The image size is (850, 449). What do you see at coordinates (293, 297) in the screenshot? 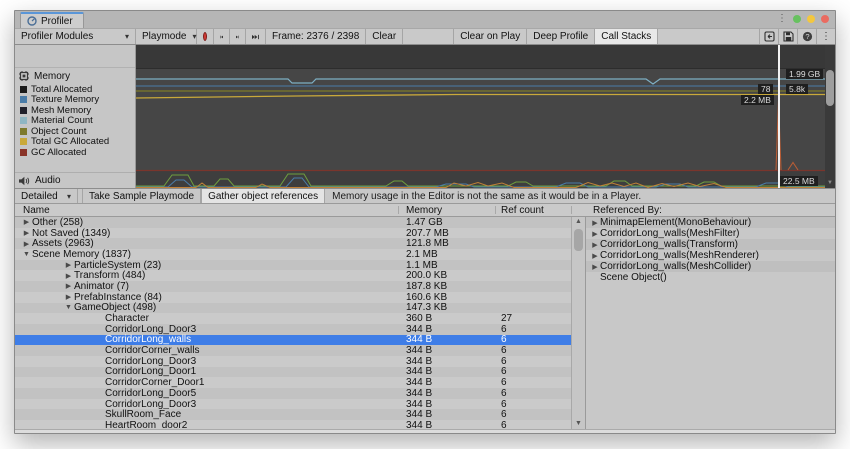
I see `table-row: ▶ PrefabInstance (84) 160.6 KB` at bounding box center [293, 297].